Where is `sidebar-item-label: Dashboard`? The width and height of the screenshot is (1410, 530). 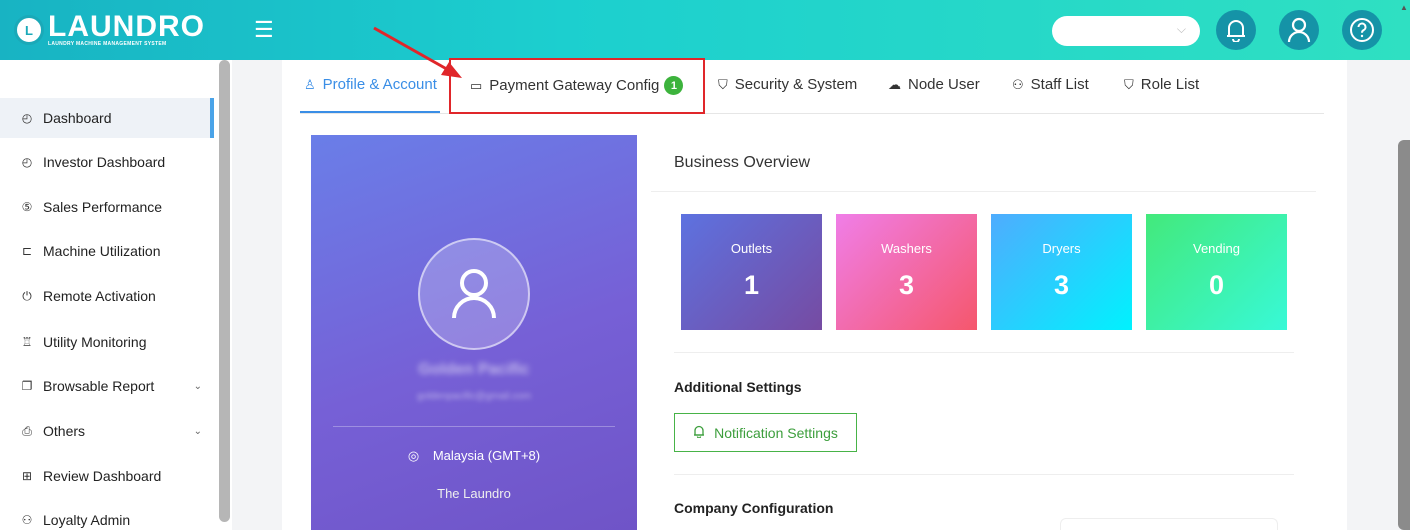 sidebar-item-label: Dashboard is located at coordinates (77, 118).